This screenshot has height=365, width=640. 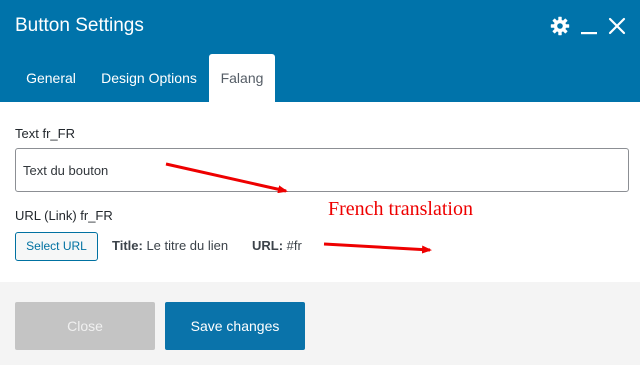 I want to click on link-url-value: #fr, so click(x=294, y=245).